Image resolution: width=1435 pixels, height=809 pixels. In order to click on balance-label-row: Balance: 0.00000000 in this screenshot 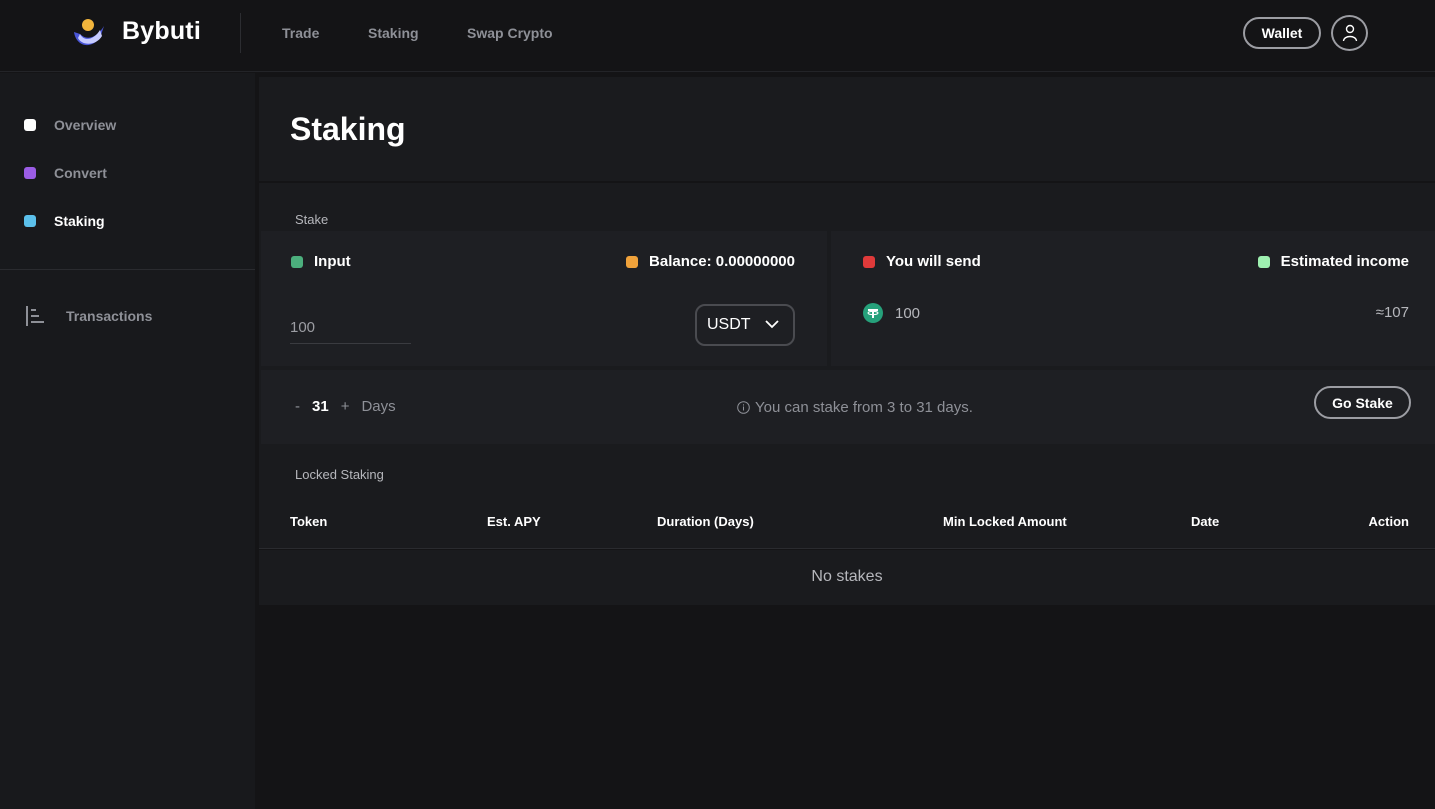, I will do `click(710, 261)`.